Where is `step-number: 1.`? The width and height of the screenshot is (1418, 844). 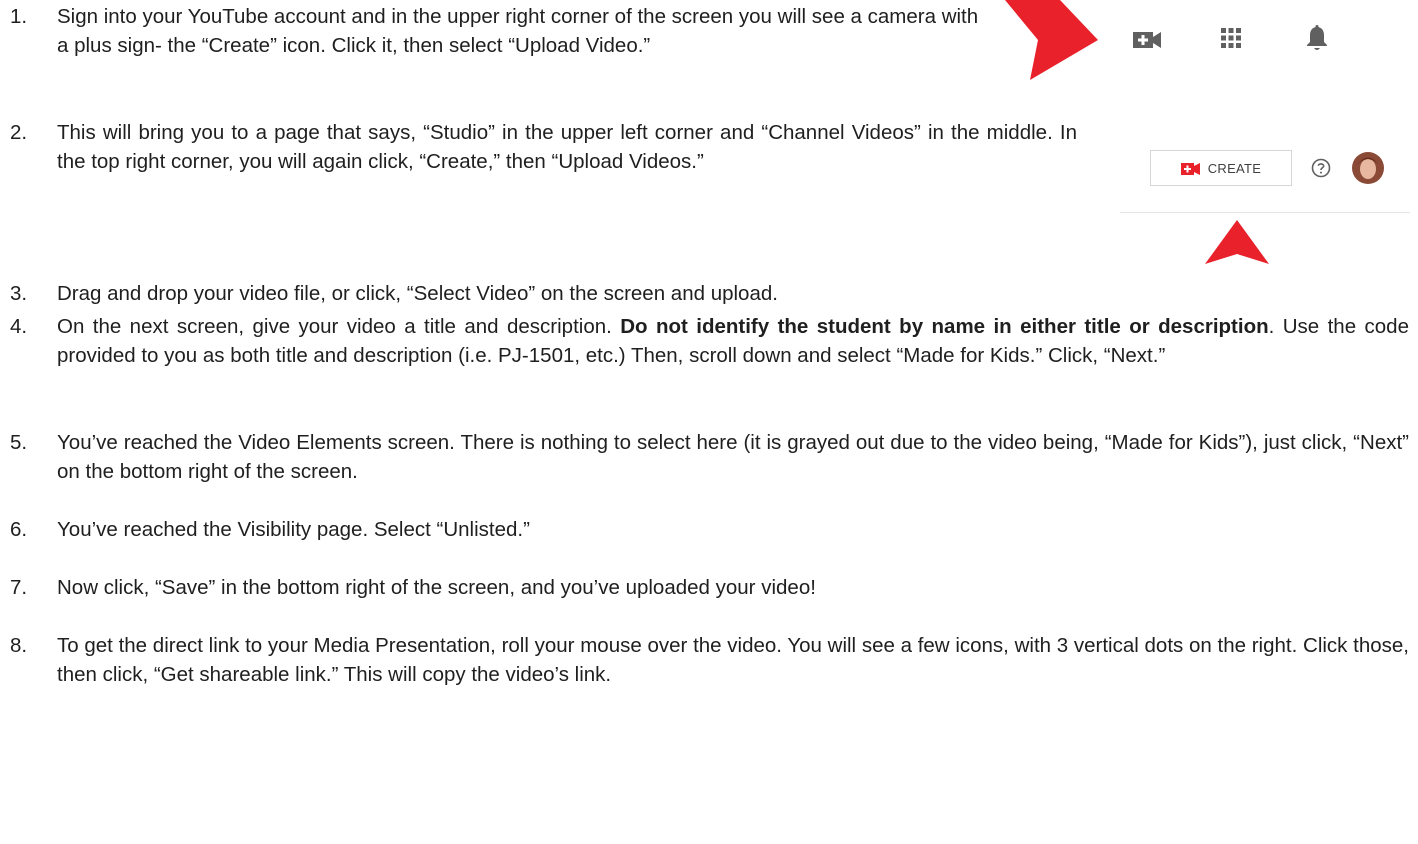
step-number: 1. is located at coordinates (19, 16).